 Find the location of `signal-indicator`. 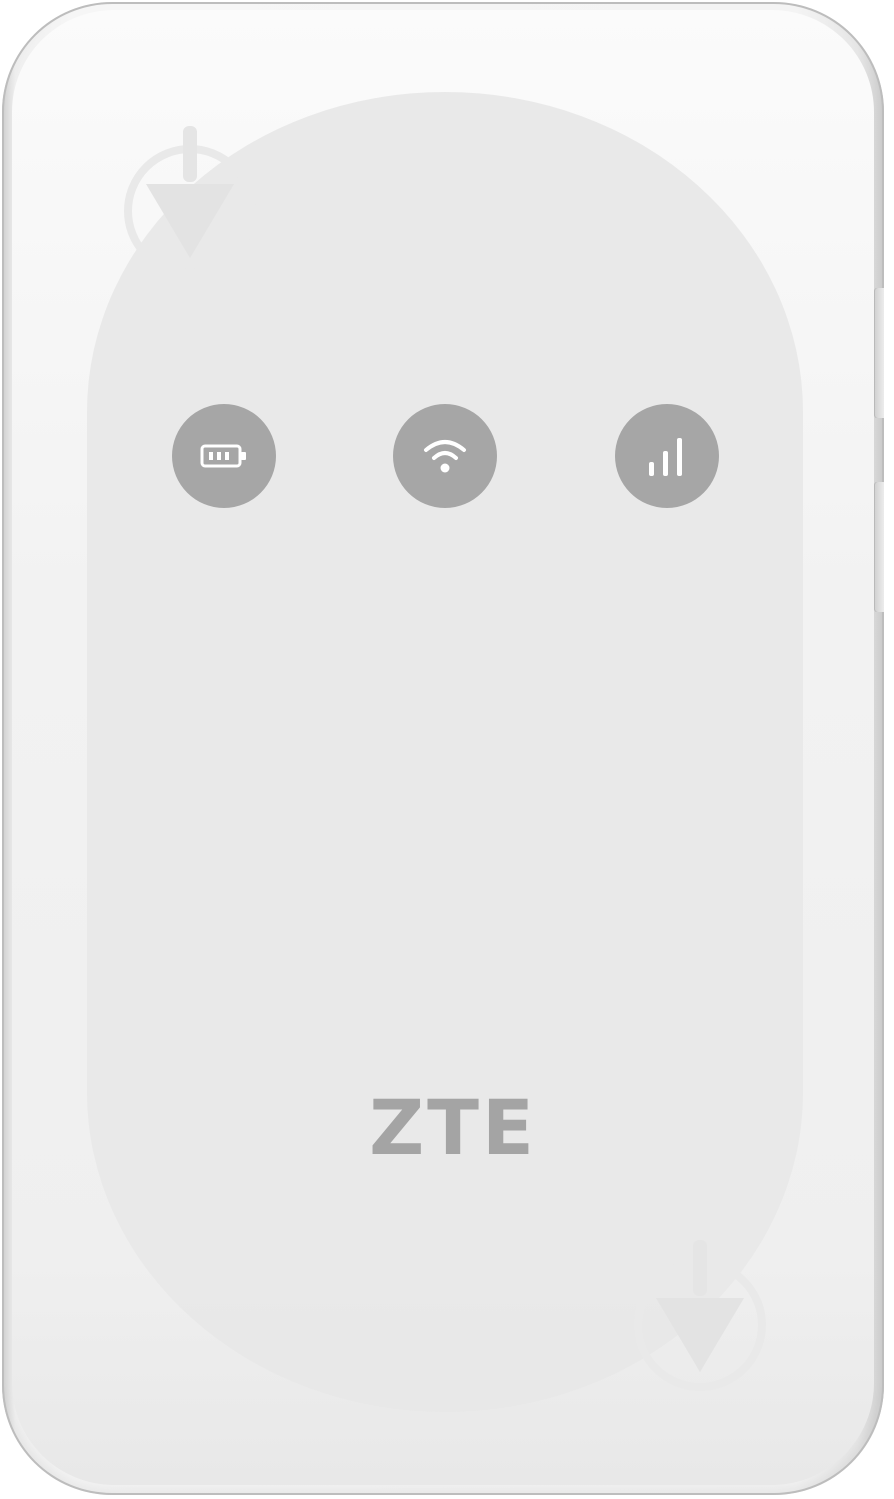

signal-indicator is located at coordinates (667, 456).